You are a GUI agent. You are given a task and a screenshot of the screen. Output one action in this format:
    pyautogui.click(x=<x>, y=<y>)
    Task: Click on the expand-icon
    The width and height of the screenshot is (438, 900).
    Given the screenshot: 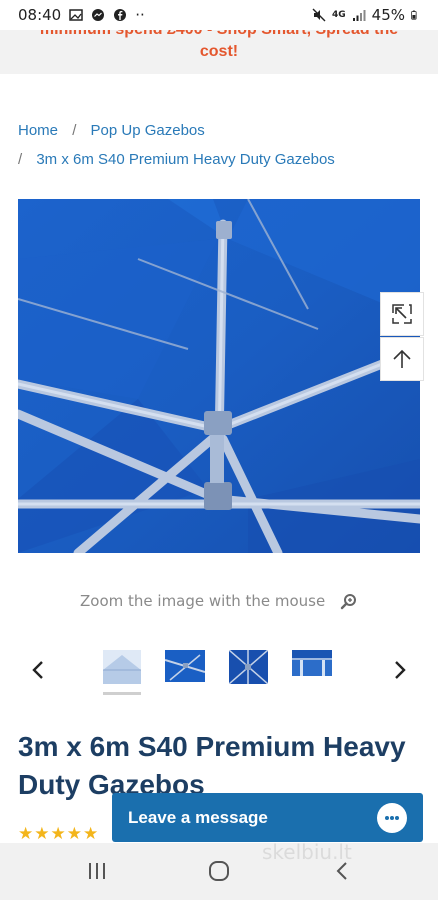 What is the action you would take?
    pyautogui.click(x=402, y=314)
    